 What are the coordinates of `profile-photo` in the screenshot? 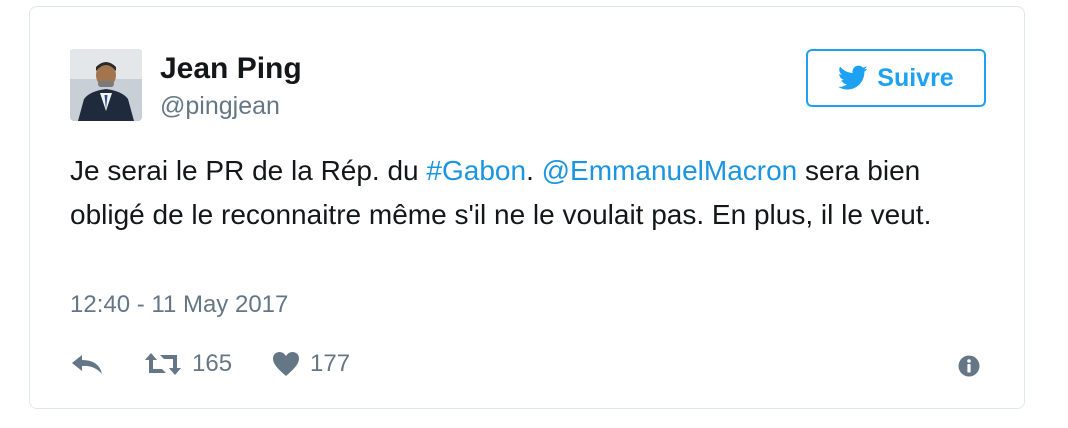 It's located at (106, 85).